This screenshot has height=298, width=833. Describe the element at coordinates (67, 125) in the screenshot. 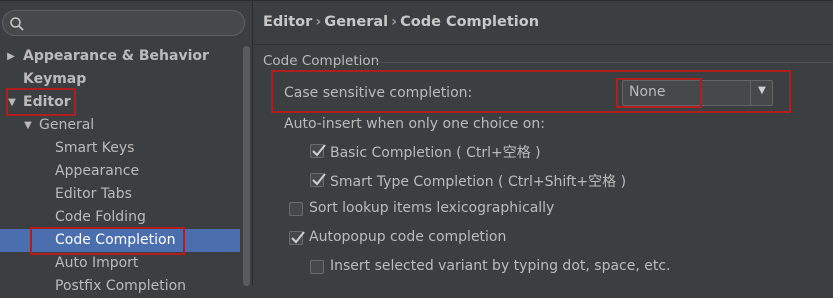

I see `tree-item-label: General` at that location.